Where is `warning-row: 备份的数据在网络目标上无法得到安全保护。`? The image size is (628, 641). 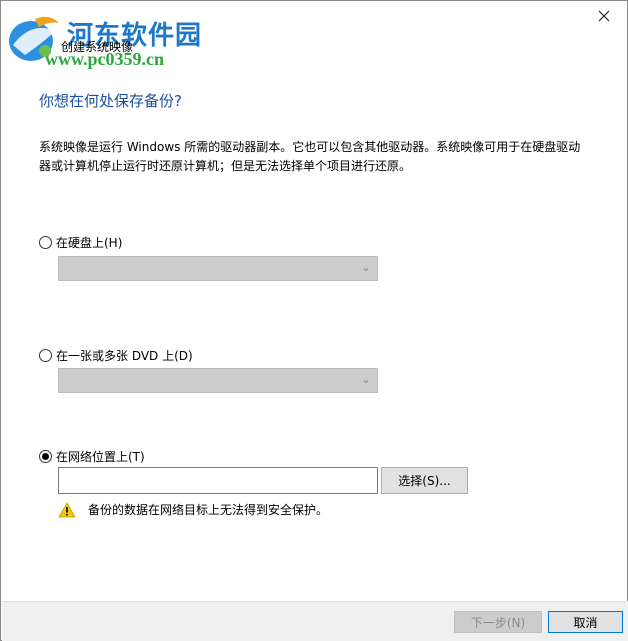 warning-row: 备份的数据在网络目标上无法得到安全保护。 is located at coordinates (193, 509).